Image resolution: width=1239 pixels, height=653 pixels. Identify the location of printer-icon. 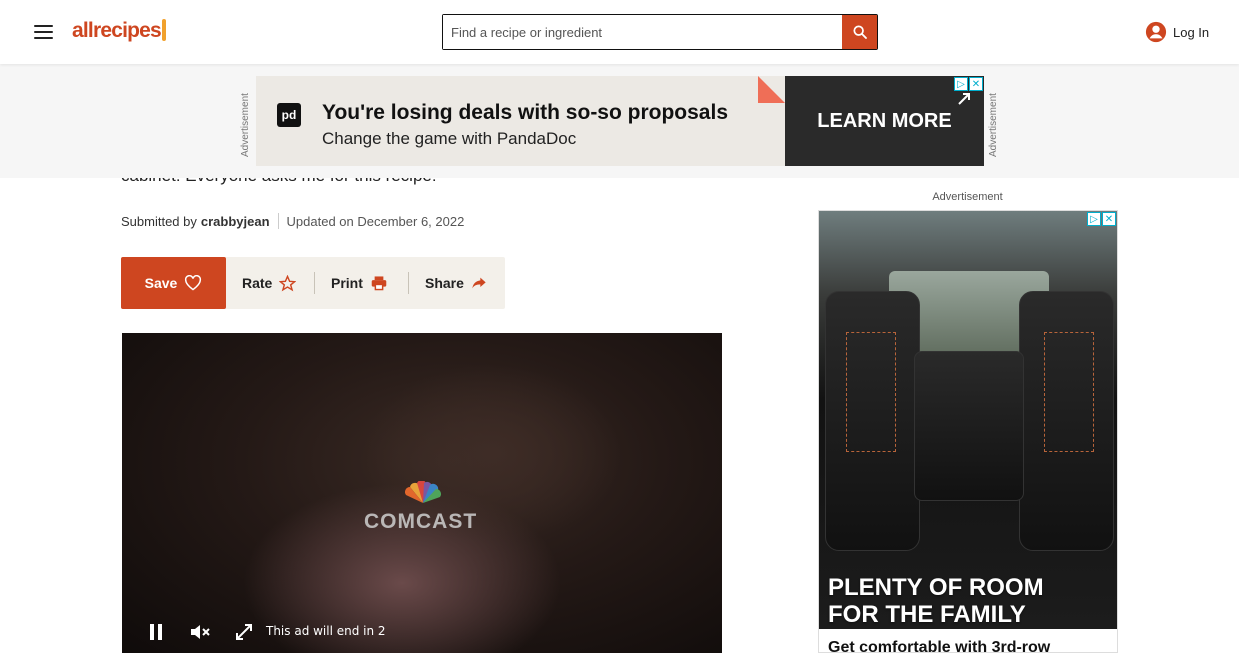
(379, 283).